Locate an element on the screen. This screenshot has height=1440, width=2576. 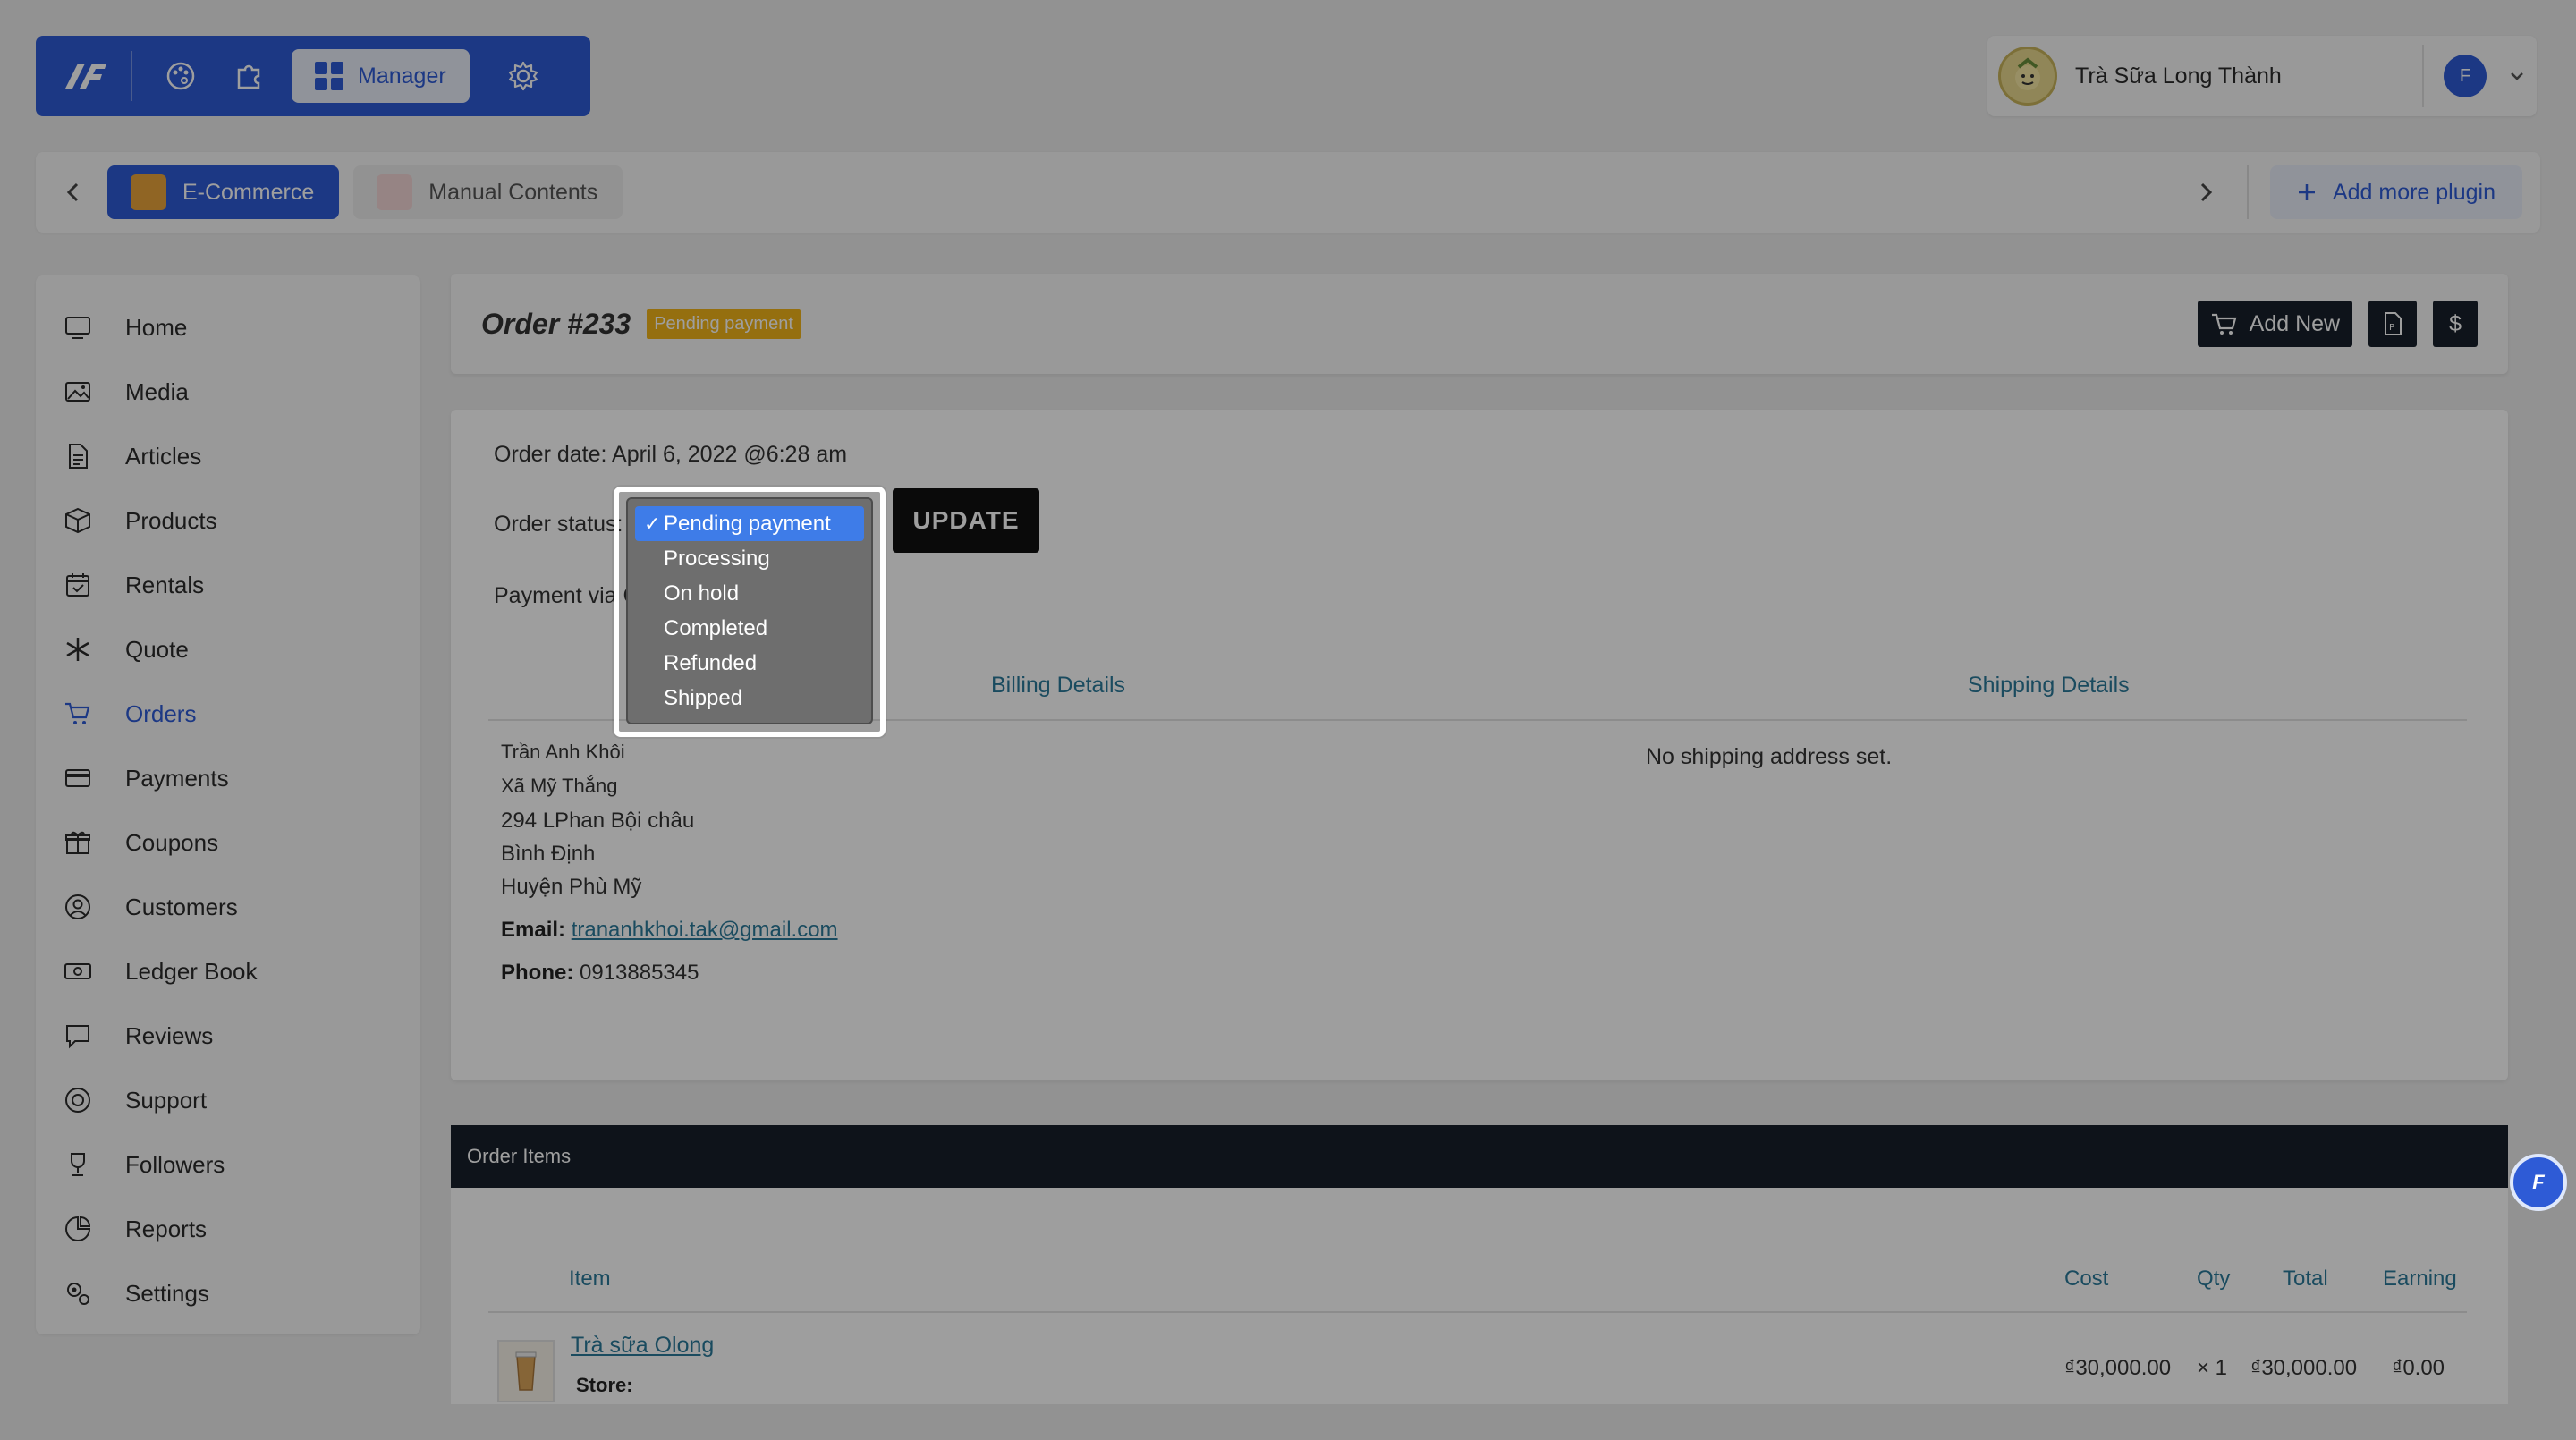
status-option-label: Pending payment is located at coordinates (747, 523).